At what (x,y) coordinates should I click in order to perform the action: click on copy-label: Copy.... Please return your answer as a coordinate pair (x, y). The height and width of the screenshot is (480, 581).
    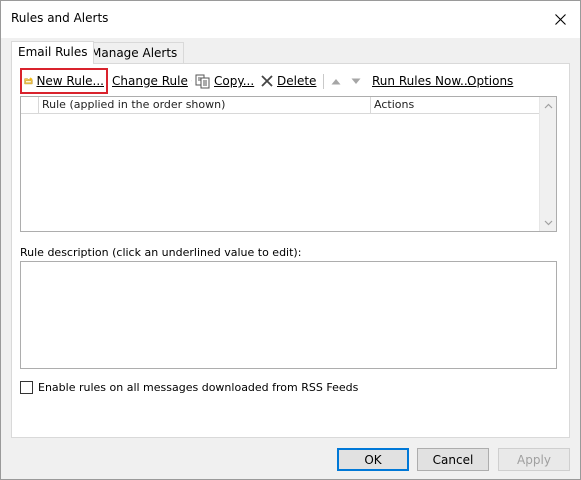
    Looking at the image, I should click on (234, 81).